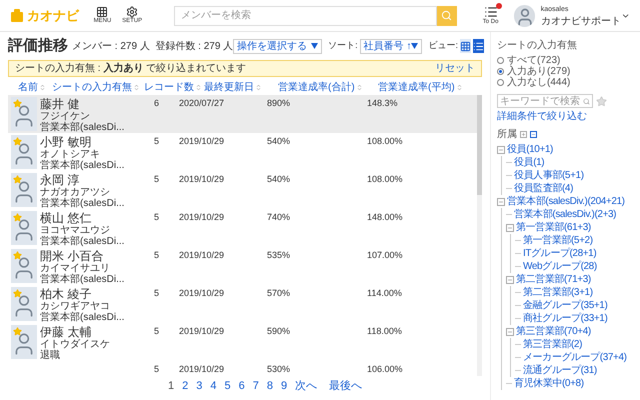  I want to click on last-link: 最後へ, so click(345, 386).